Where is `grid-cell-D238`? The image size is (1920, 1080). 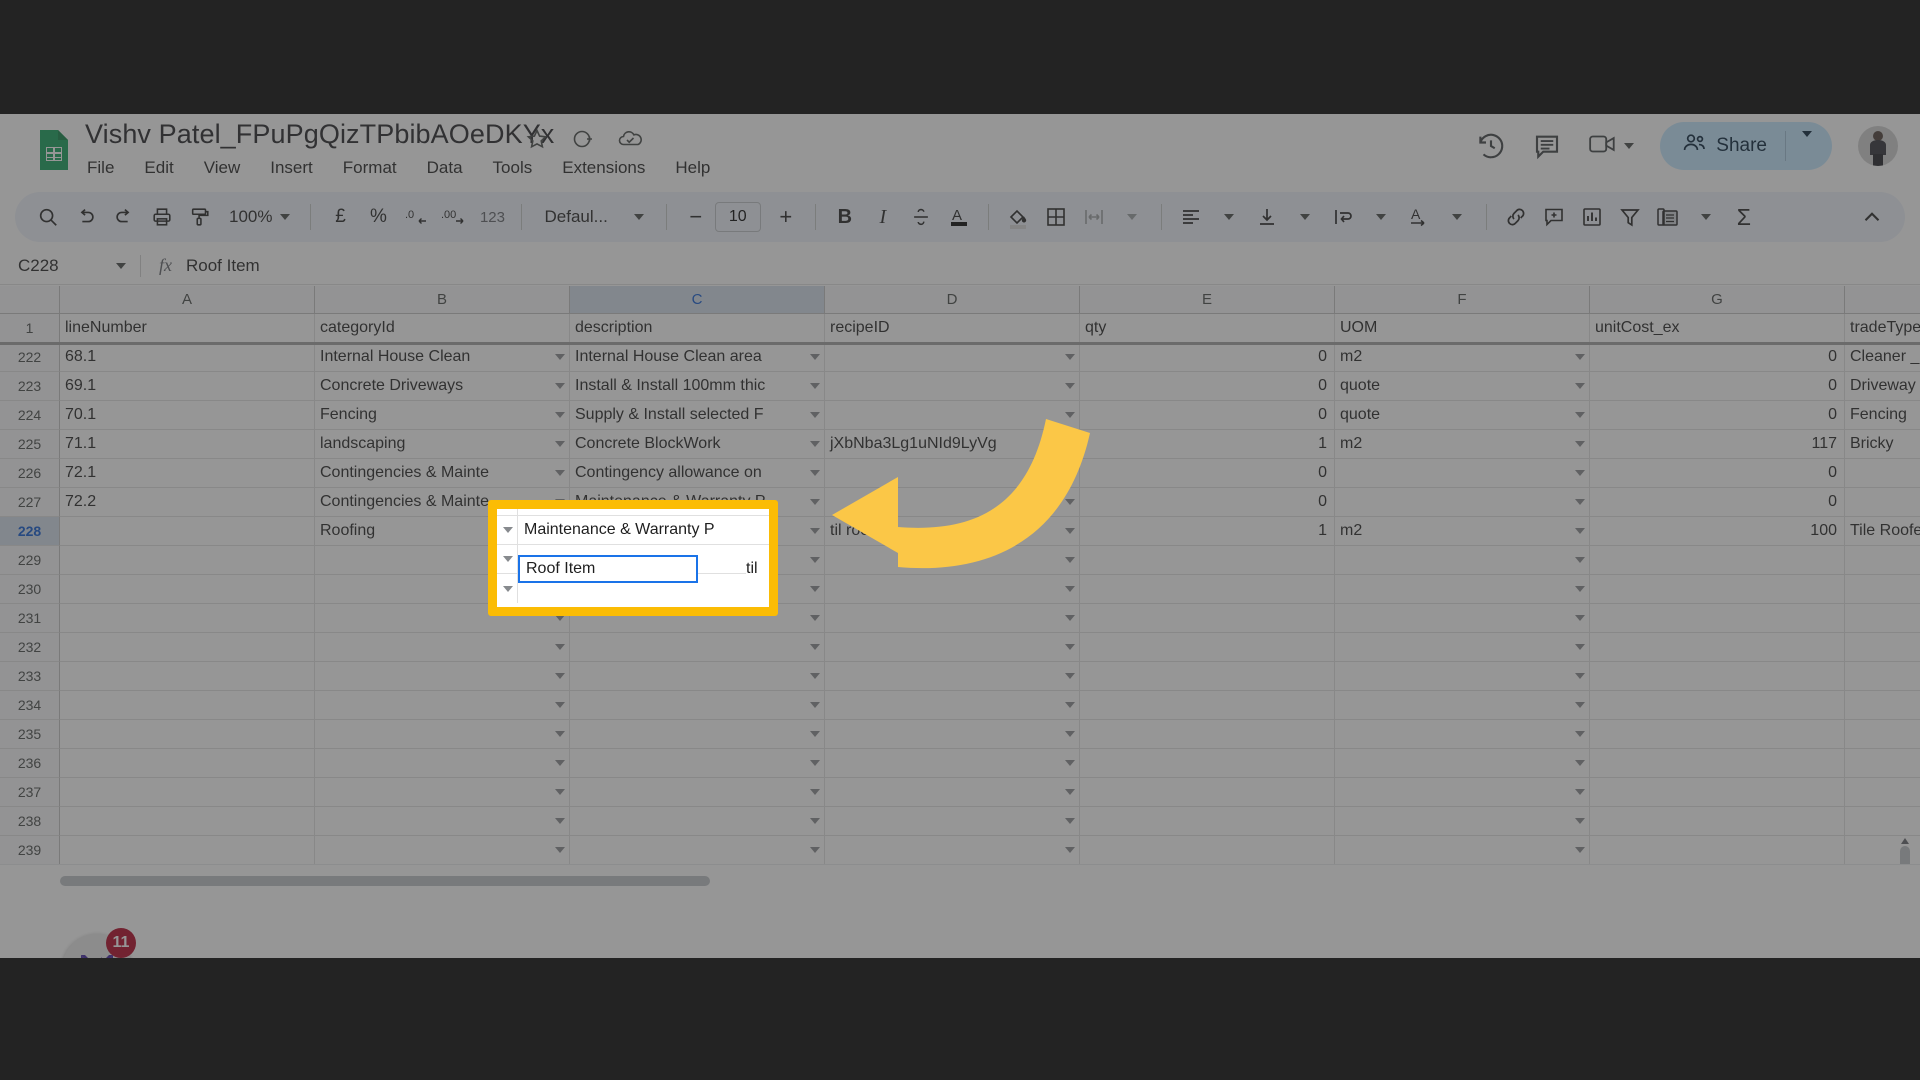 grid-cell-D238 is located at coordinates (952, 821).